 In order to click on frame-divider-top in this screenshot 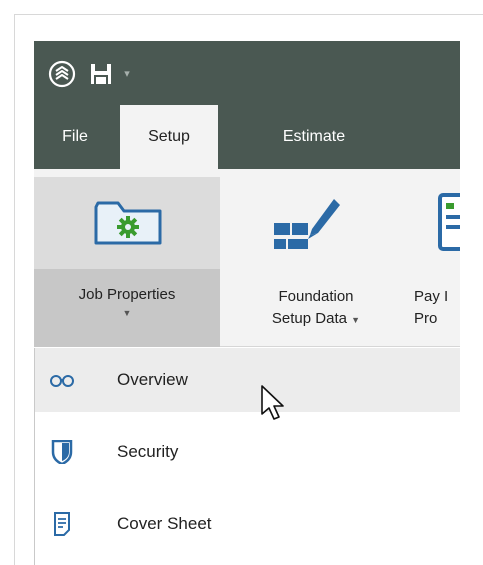, I will do `click(248, 14)`.